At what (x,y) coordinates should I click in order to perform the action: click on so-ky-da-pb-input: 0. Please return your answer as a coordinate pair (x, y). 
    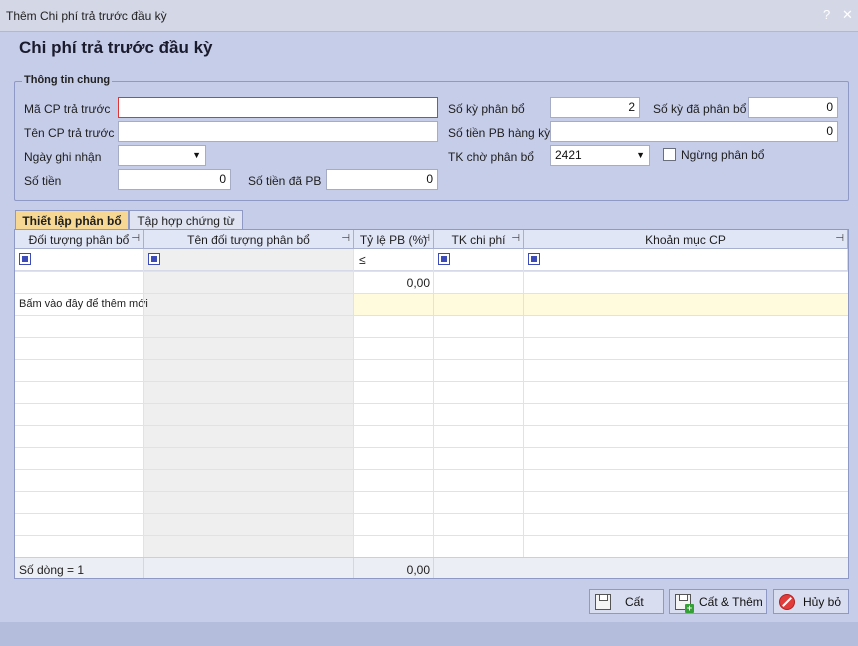
    Looking at the image, I should click on (793, 107).